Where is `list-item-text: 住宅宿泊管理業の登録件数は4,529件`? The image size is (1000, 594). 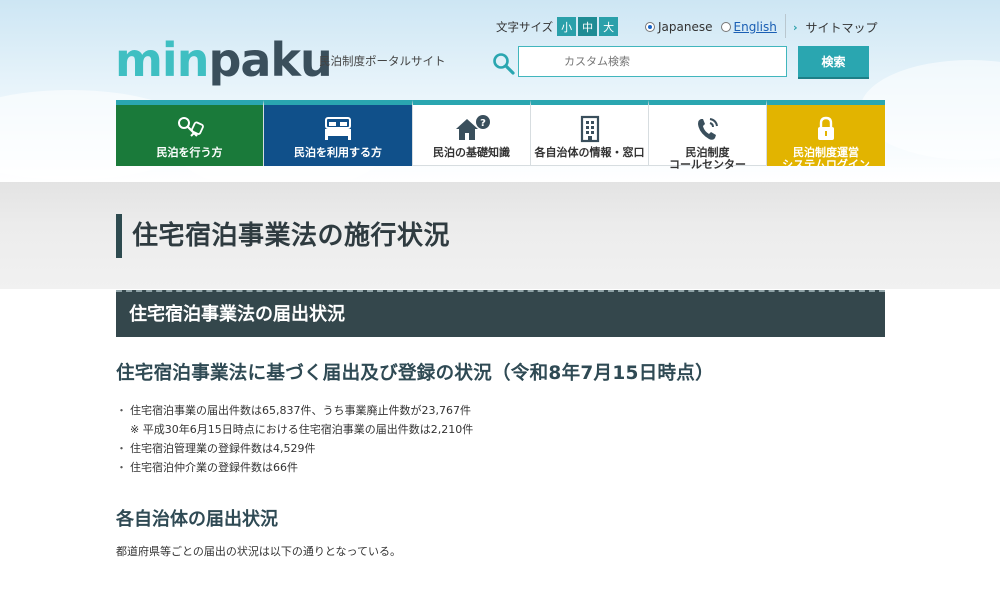 list-item-text: 住宅宿泊管理業の登録件数は4,529件 is located at coordinates (223, 448).